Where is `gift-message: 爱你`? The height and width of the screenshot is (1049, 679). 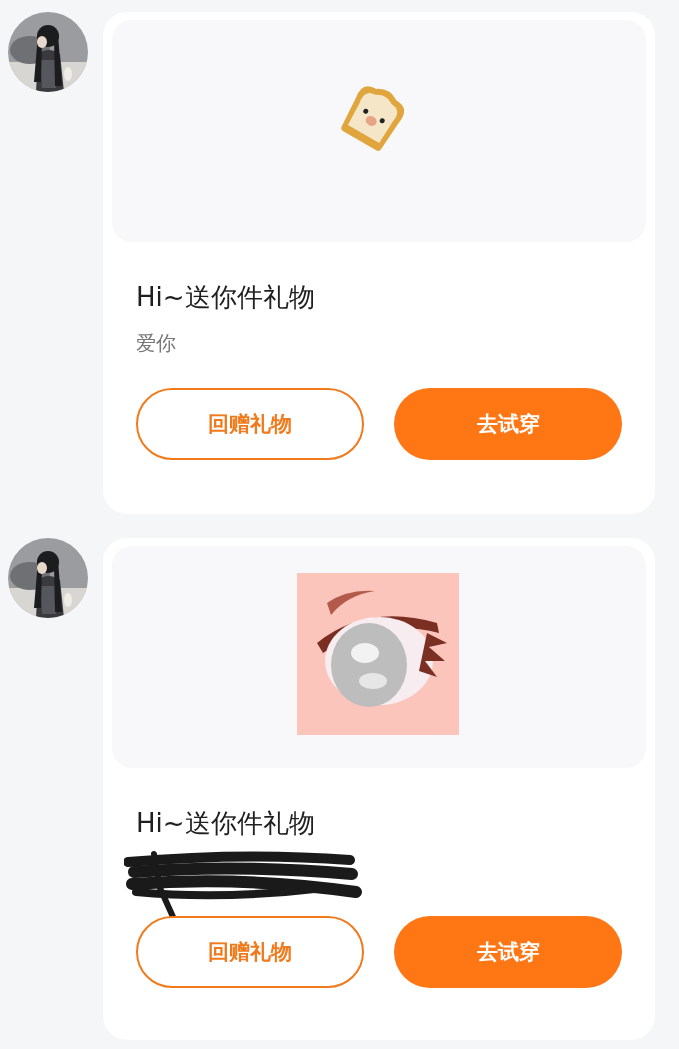 gift-message: 爱你 is located at coordinates (156, 343).